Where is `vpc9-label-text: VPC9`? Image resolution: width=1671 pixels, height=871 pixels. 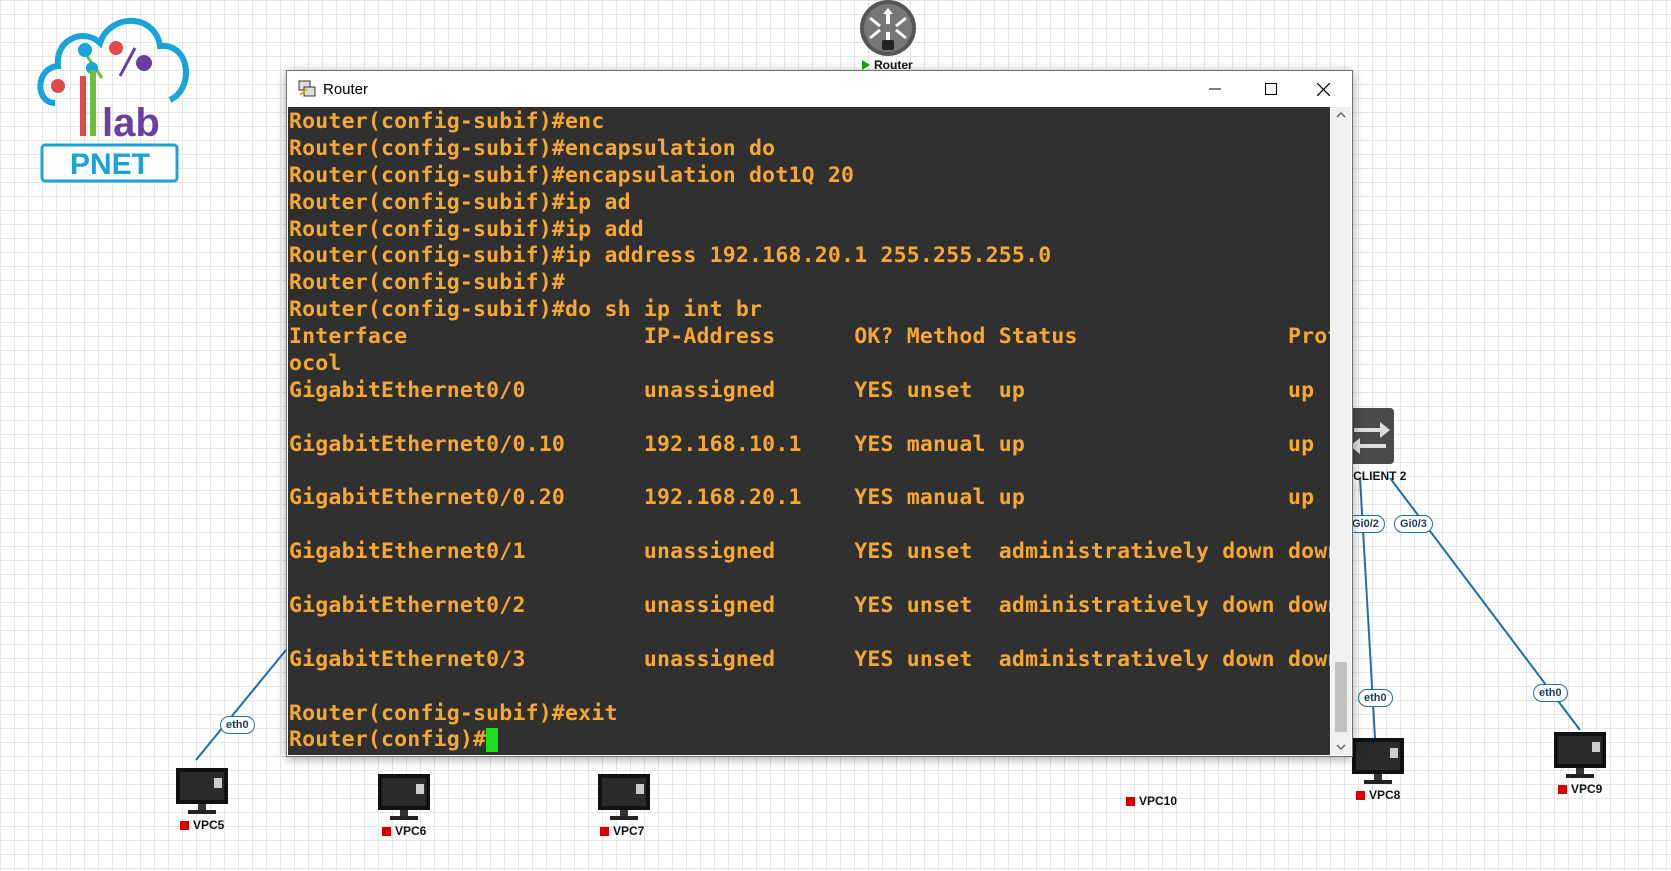
vpc9-label-text: VPC9 is located at coordinates (1587, 789).